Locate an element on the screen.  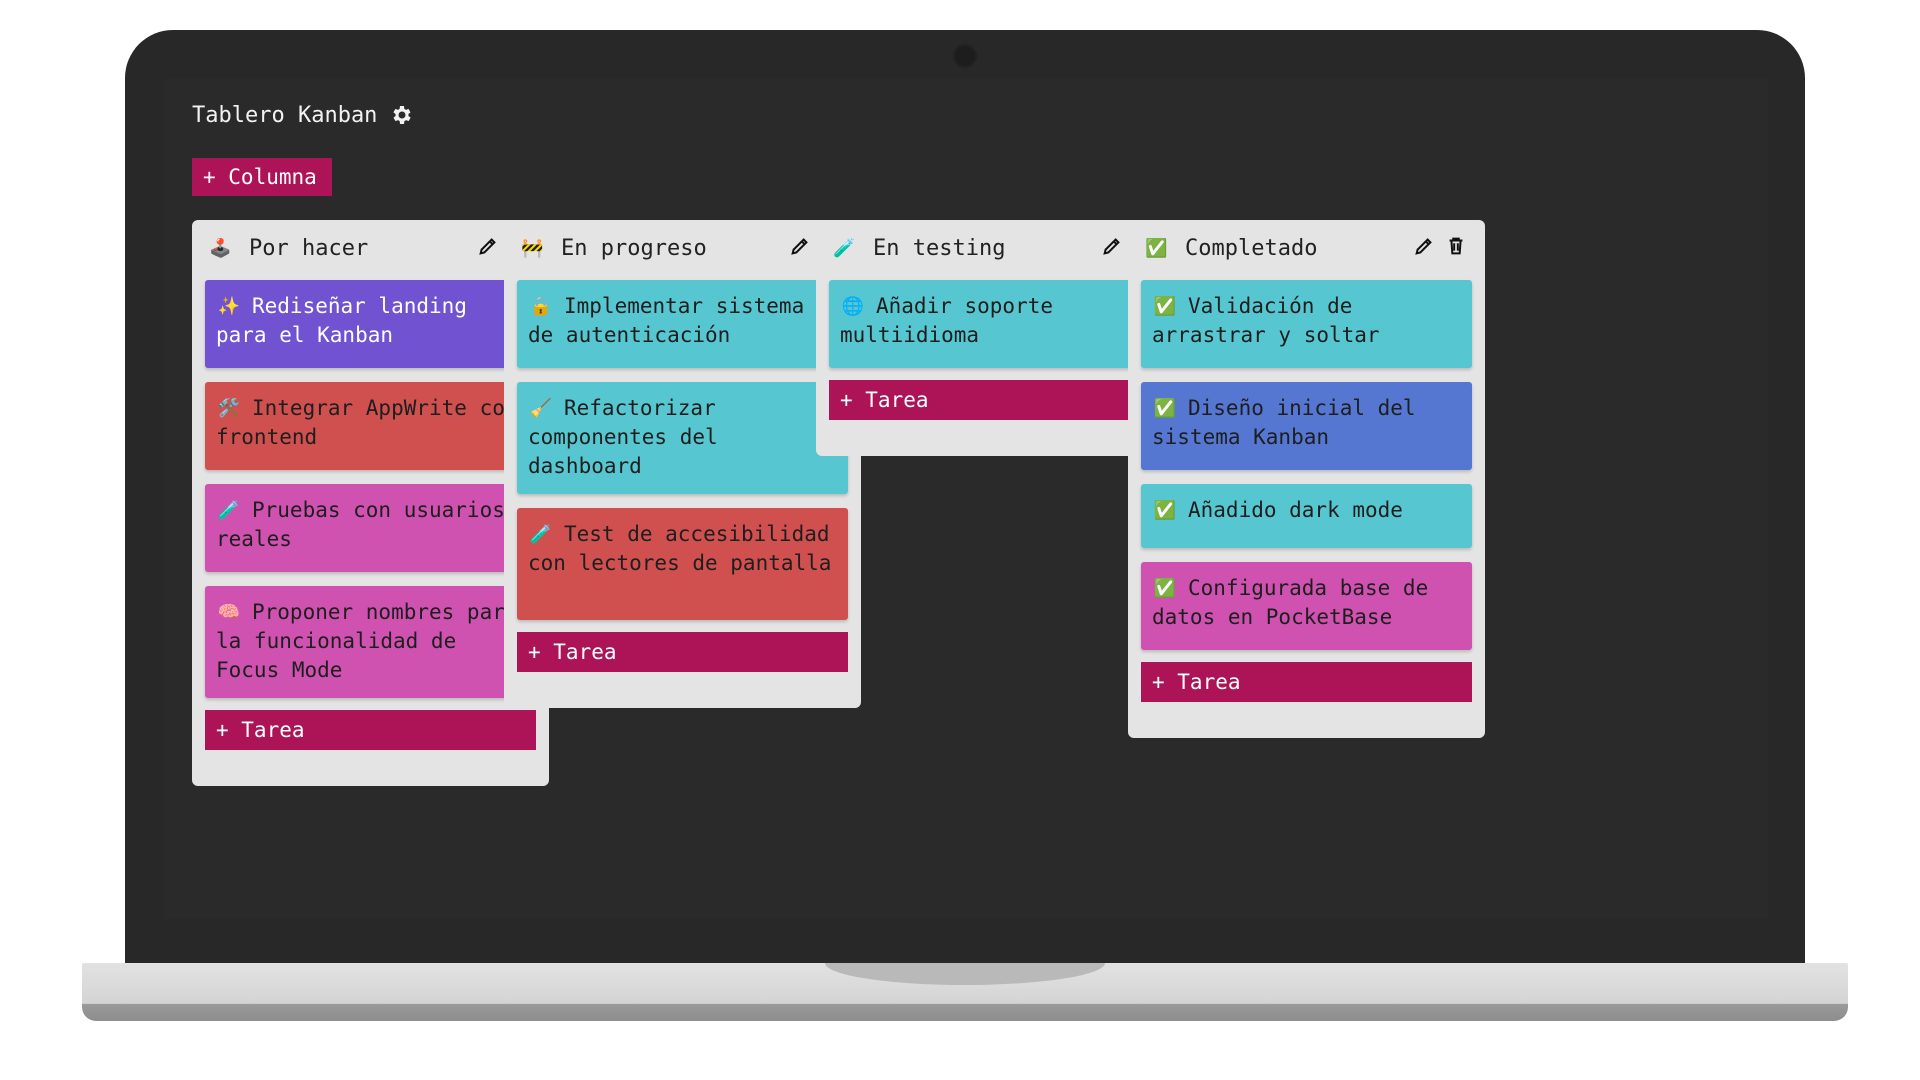
task-card: 🌐 Añadir soporte multiidioma is located at coordinates (994, 324).